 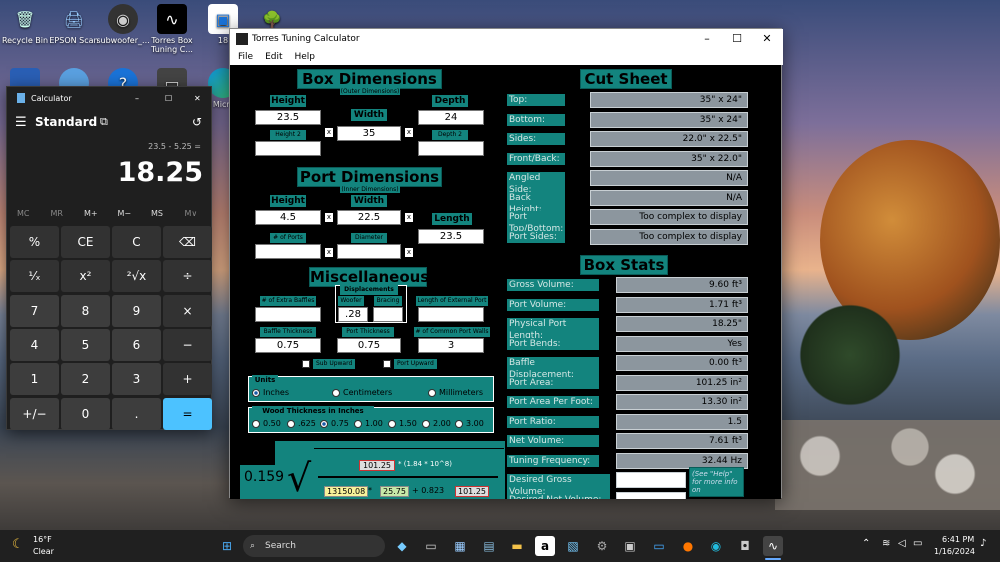 I want to click on calc-key-square: x², so click(x=85, y=276).